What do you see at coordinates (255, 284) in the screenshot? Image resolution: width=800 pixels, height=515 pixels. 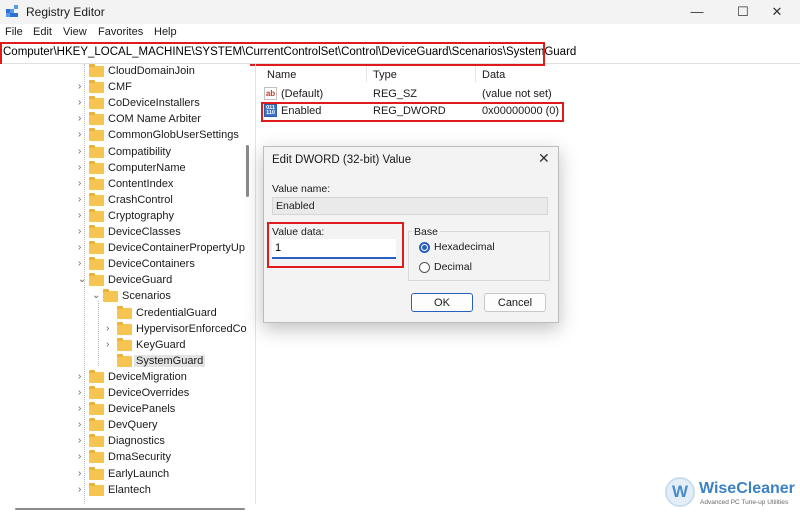 I see `pane-splitter` at bounding box center [255, 284].